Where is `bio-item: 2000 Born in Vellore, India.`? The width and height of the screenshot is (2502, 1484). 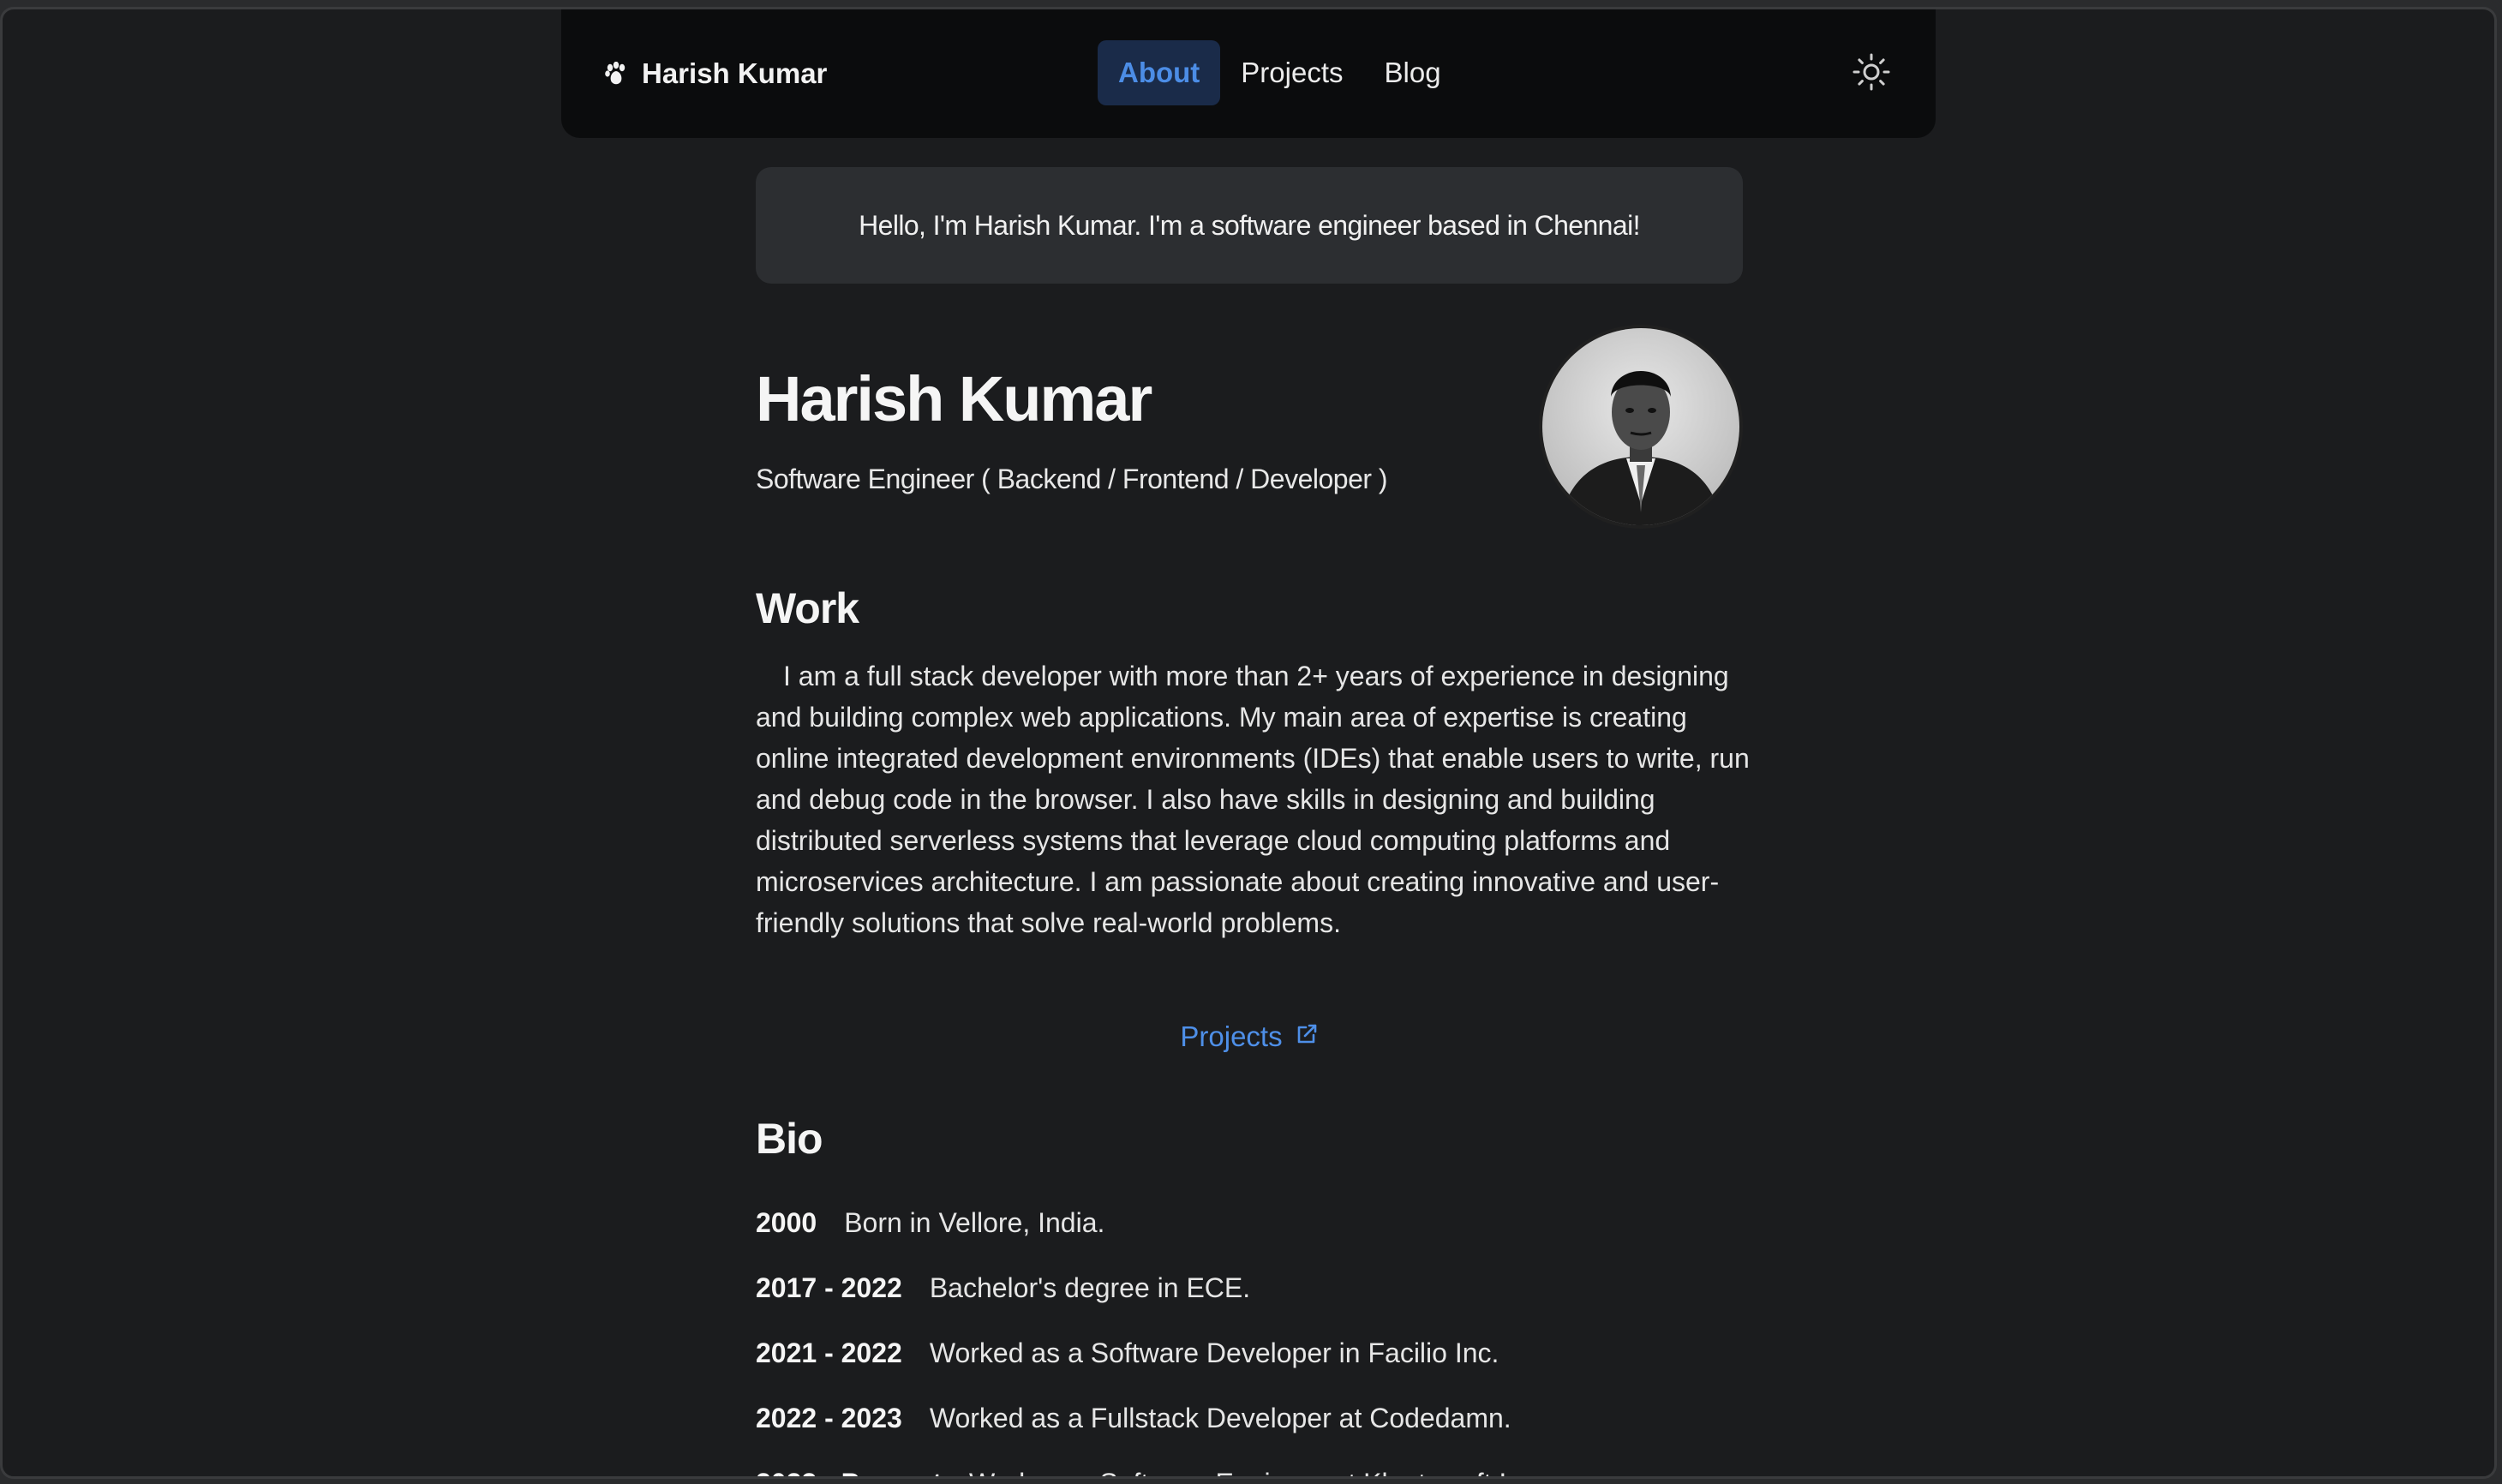
bio-item: 2000 Born in Vellore, India. is located at coordinates (1149, 1222).